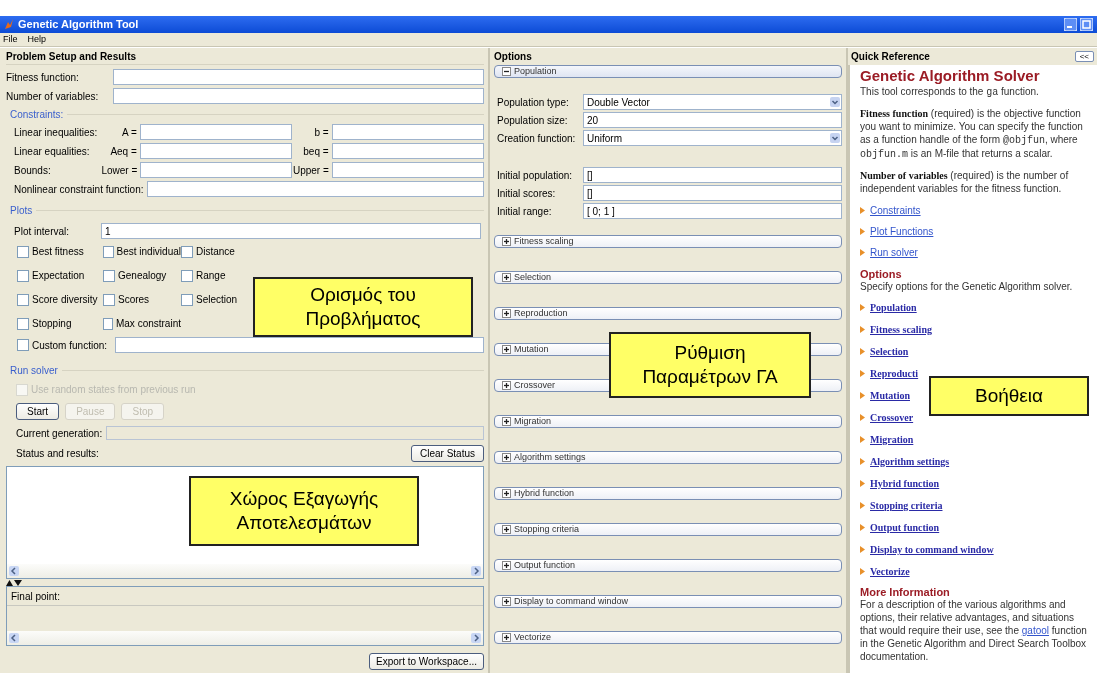  Describe the element at coordinates (57, 454) in the screenshot. I see `field-label: Status and results:` at that location.